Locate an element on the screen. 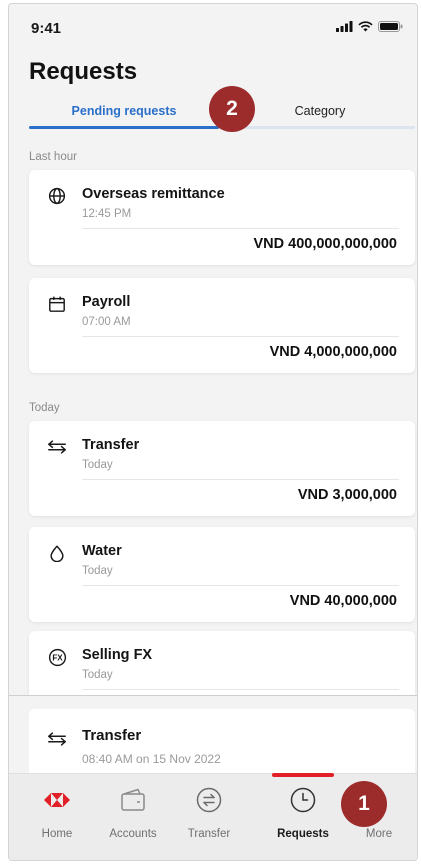 The height and width of the screenshot is (864, 421). nav-requests: Requests is located at coordinates (303, 816).